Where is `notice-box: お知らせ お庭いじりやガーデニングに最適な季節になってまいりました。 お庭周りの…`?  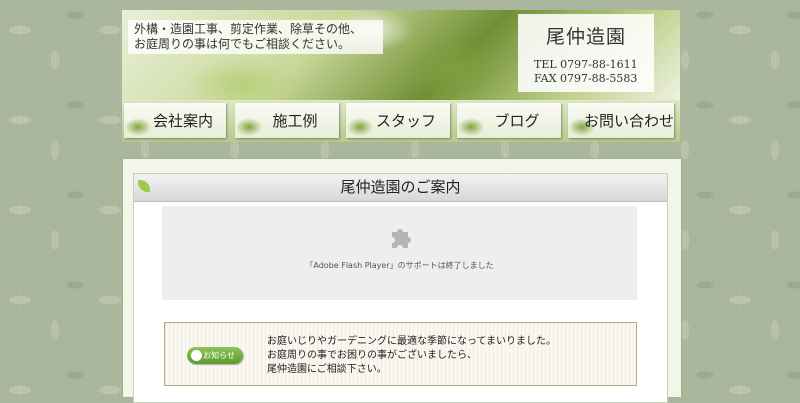
notice-box: お知らせ お庭いじりやガーデニングに最適な季節になってまいりました。 お庭周りの… is located at coordinates (400, 354).